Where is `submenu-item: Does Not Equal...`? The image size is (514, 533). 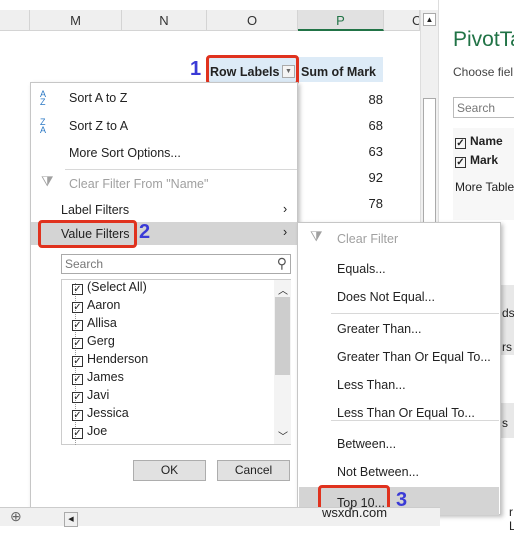 submenu-item: Does Not Equal... is located at coordinates (386, 297).